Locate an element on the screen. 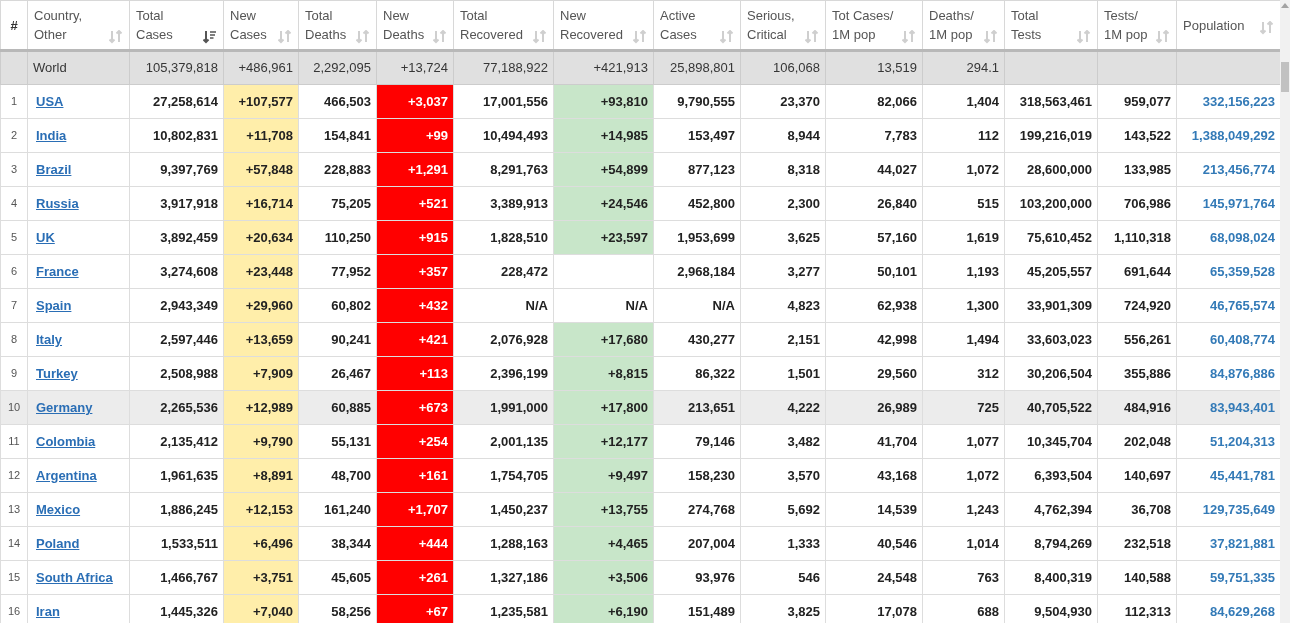  table-cell: 161,240 is located at coordinates (347, 509).